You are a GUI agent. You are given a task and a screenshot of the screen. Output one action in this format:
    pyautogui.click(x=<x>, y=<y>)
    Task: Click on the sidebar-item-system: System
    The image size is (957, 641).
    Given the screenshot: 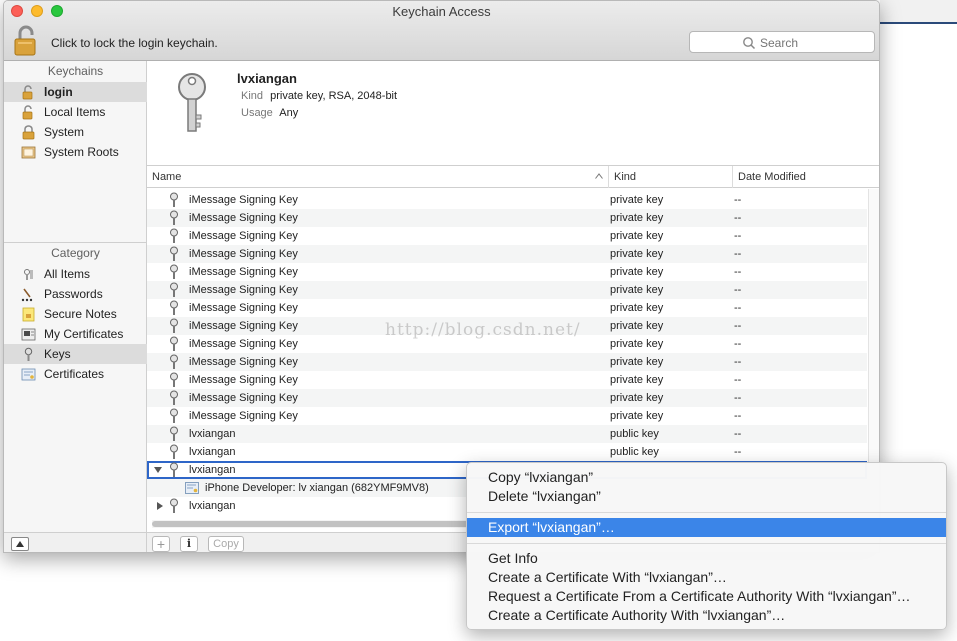 What is the action you would take?
    pyautogui.click(x=75, y=132)
    